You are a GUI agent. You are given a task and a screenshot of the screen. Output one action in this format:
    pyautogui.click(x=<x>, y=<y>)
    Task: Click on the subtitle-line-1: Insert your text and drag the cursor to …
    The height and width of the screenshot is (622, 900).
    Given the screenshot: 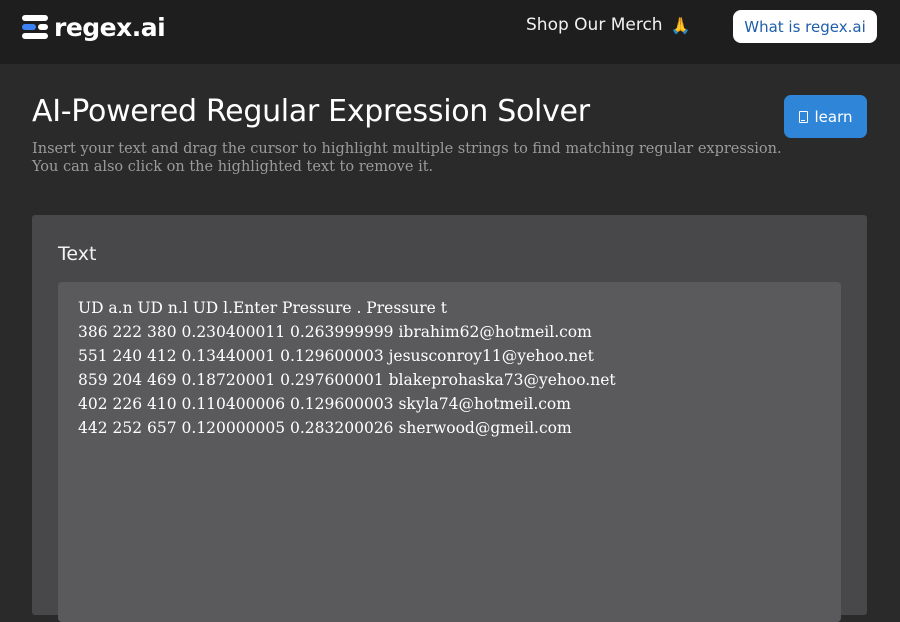 What is the action you would take?
    pyautogui.click(x=407, y=149)
    